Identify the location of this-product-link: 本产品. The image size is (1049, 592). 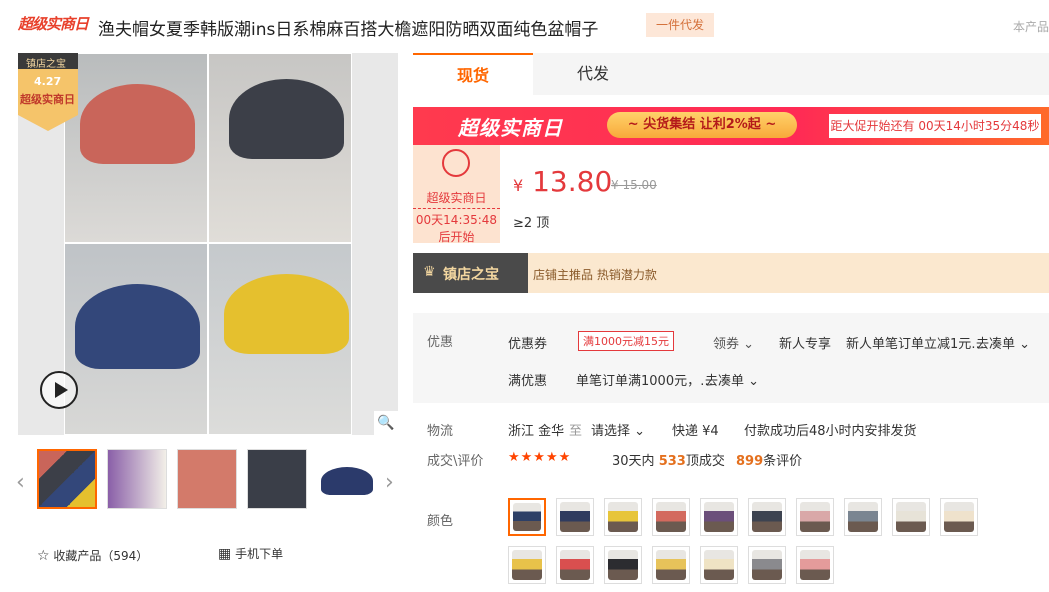
(1031, 26).